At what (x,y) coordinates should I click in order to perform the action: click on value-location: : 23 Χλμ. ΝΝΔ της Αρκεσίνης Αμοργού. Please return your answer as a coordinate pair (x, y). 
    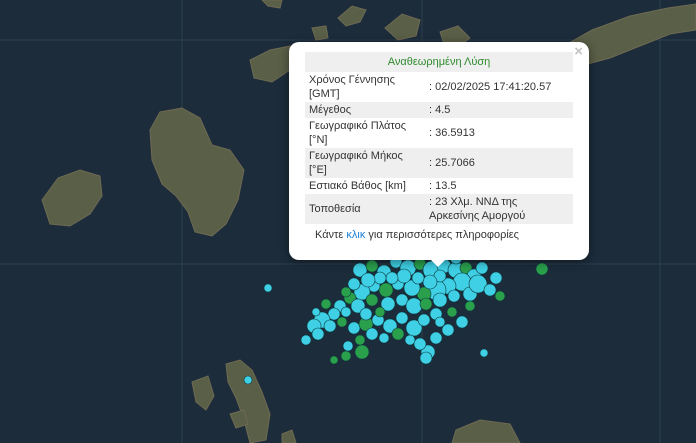
    Looking at the image, I should click on (499, 209).